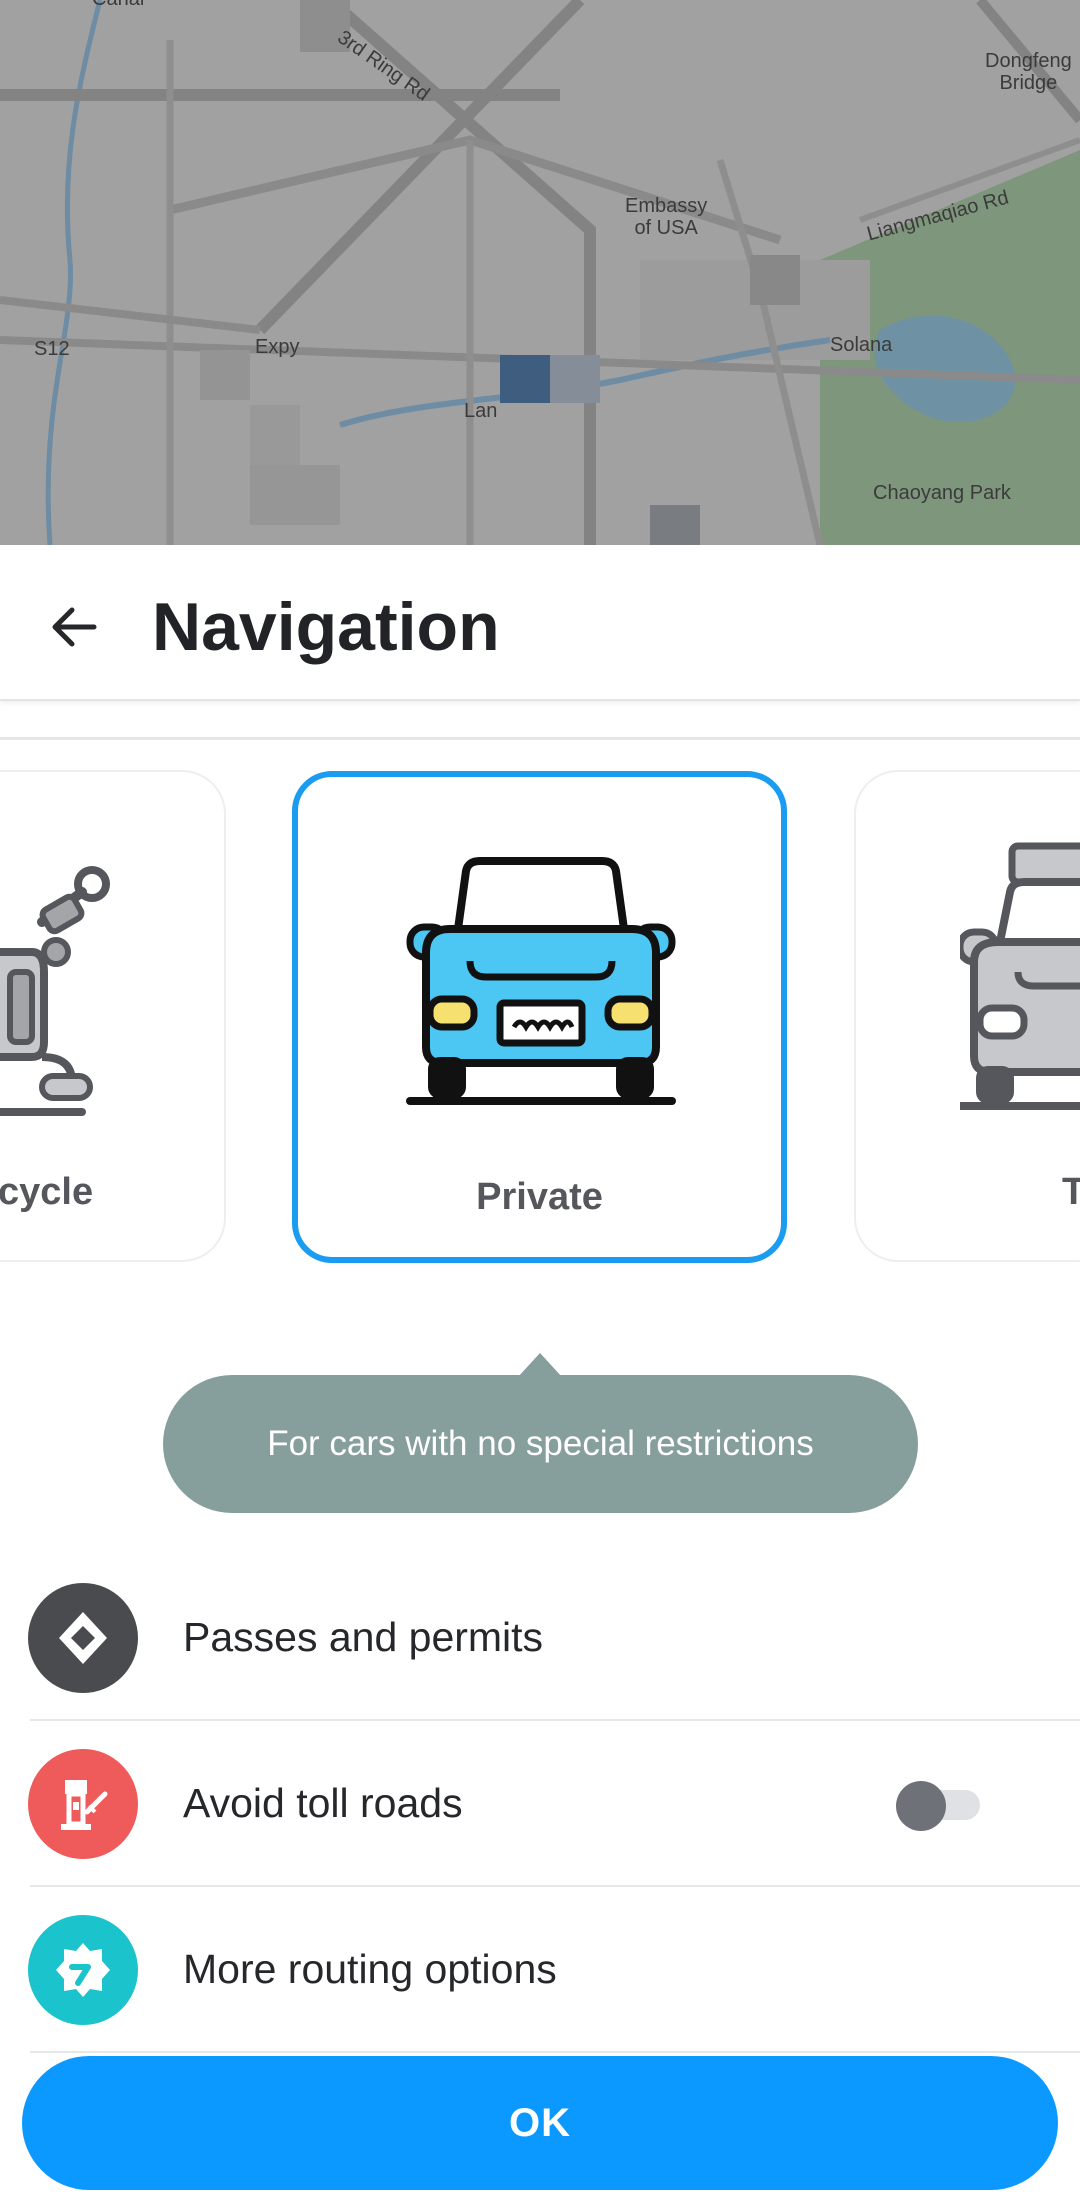 Image resolution: width=1080 pixels, height=2204 pixels. What do you see at coordinates (540, 623) in the screenshot?
I see `sheet-header: Navigation` at bounding box center [540, 623].